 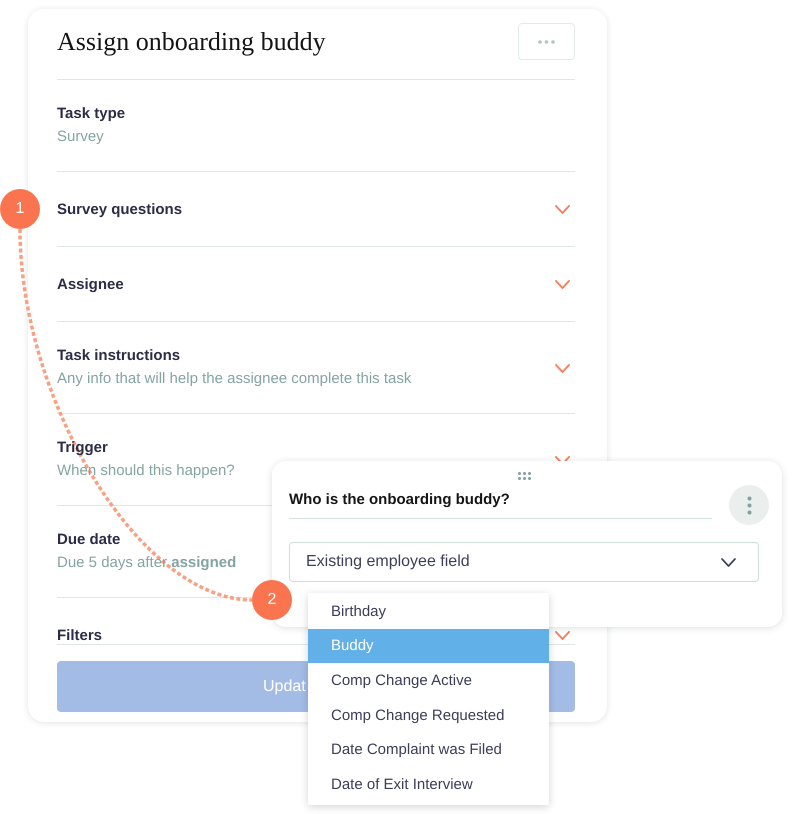 What do you see at coordinates (146, 471) in the screenshot?
I see `section-detail: When should this happen?` at bounding box center [146, 471].